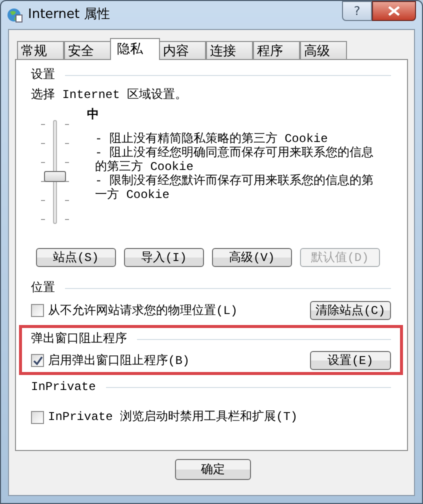 This screenshot has width=423, height=504. I want to click on level-name: 中, so click(93, 115).